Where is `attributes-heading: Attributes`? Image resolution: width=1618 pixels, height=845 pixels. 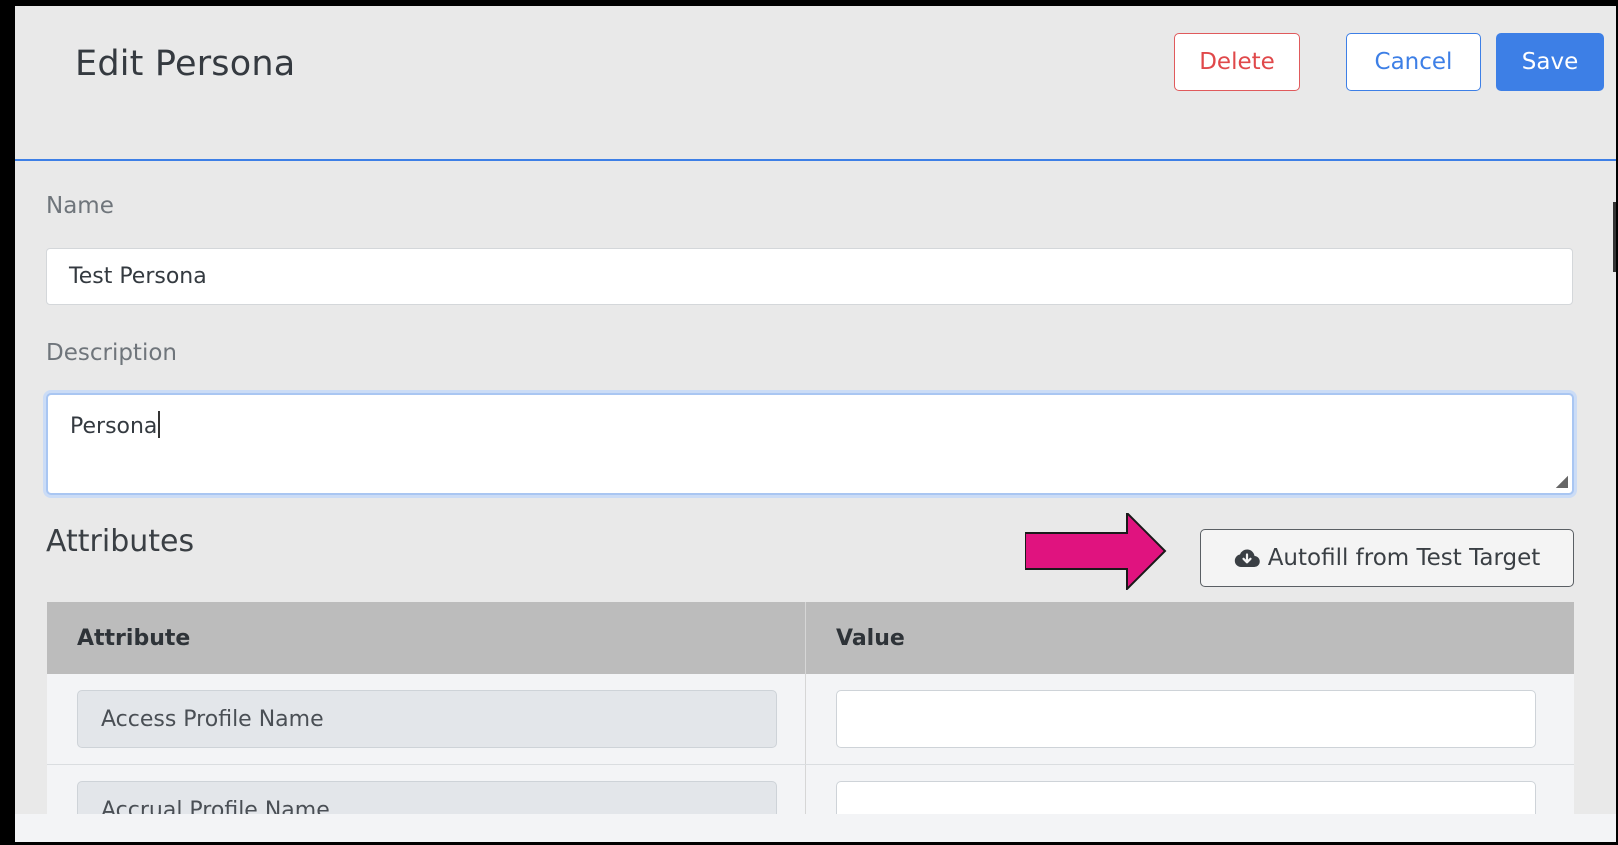
attributes-heading: Attributes is located at coordinates (120, 541).